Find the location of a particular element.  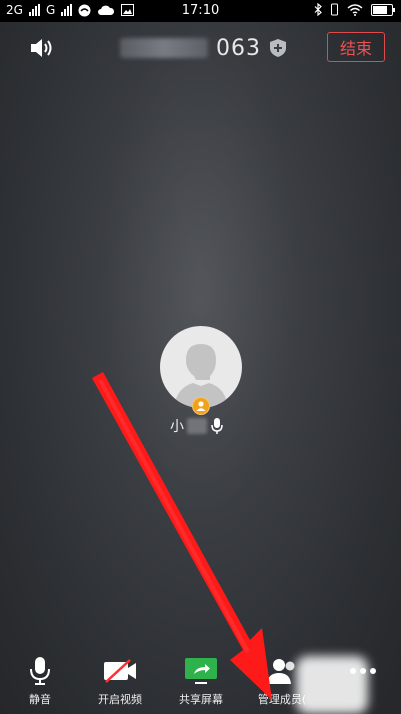

share-screen-label: 共享屏幕 is located at coordinates (201, 699).